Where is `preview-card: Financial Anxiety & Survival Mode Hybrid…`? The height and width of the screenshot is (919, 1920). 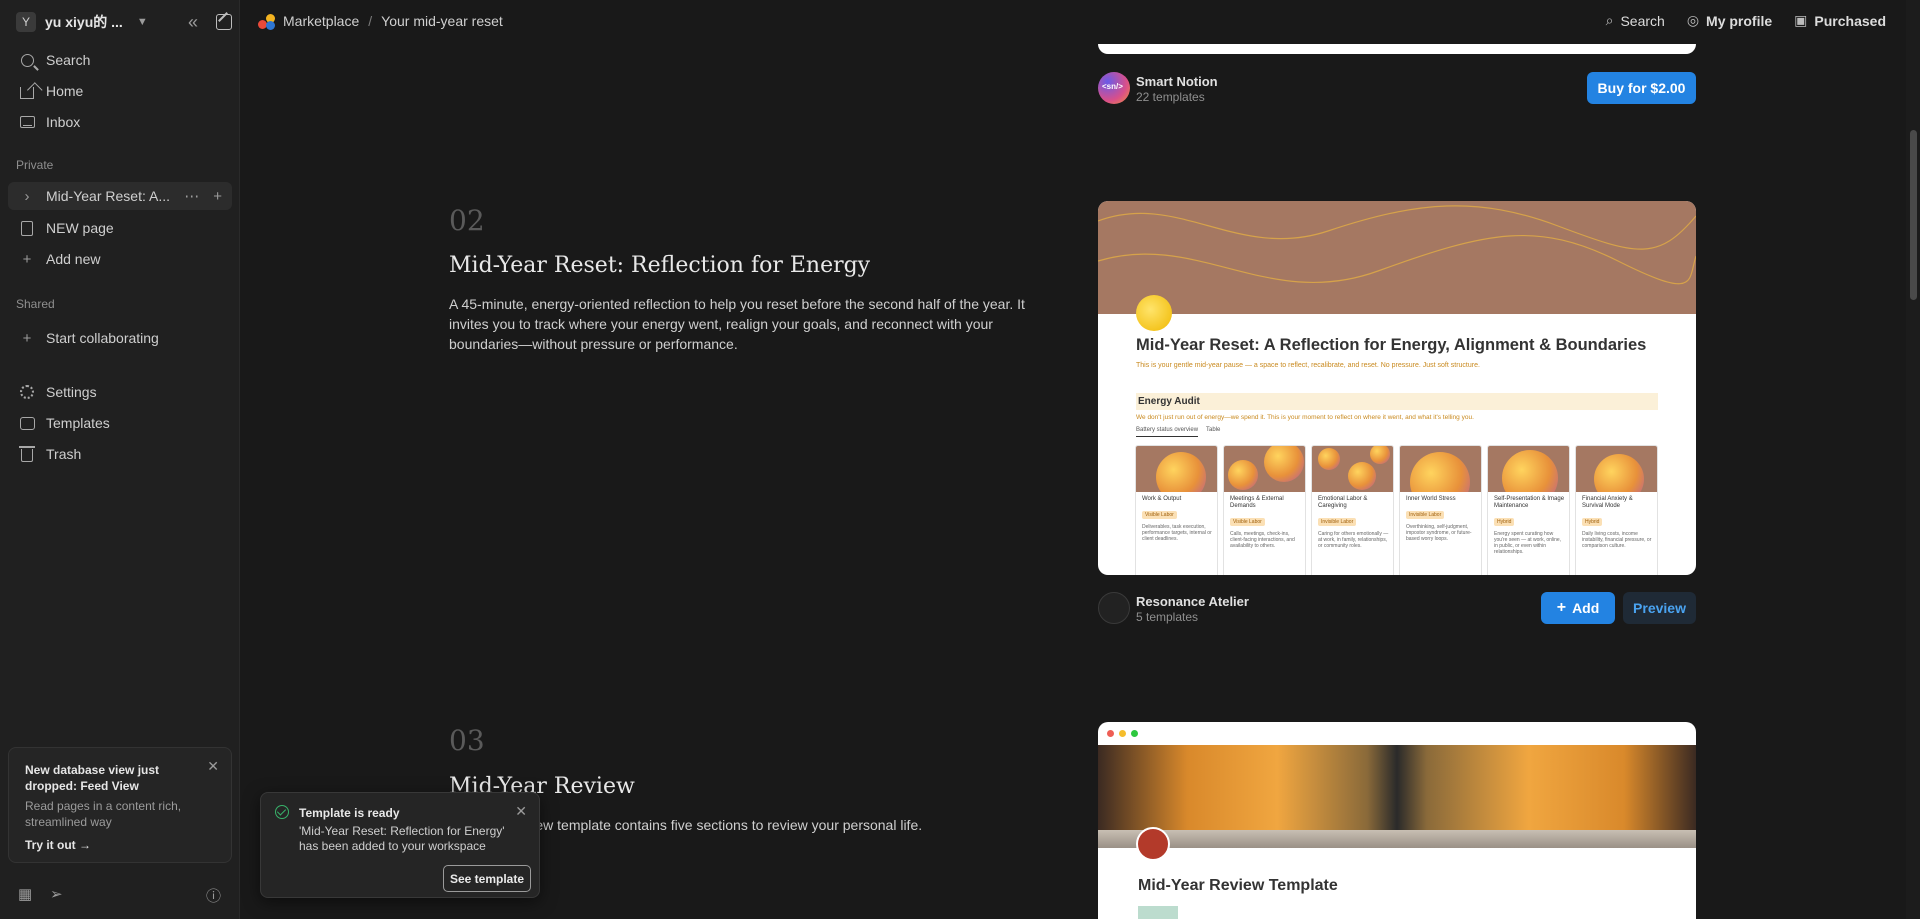
preview-card: Financial Anxiety & Survival Mode Hybrid… is located at coordinates (1616, 510).